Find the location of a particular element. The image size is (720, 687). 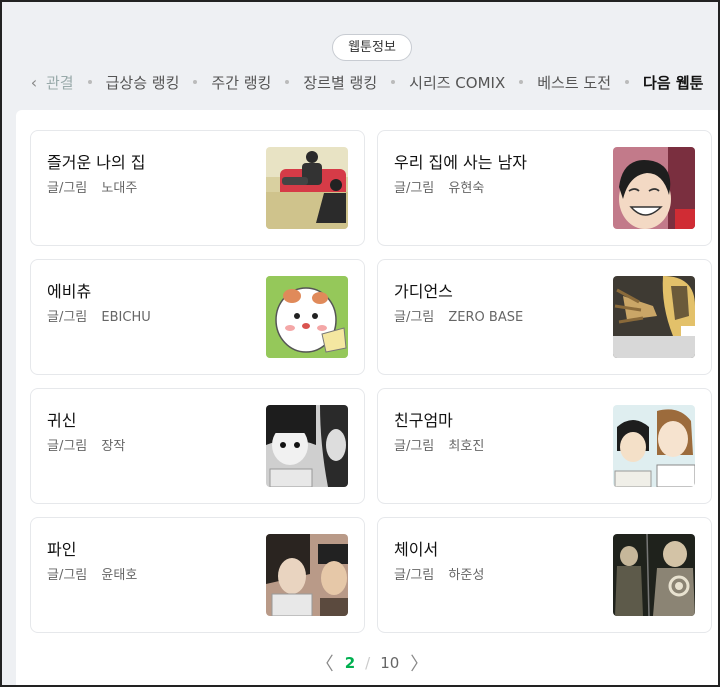

tab-item: 장르별 랭킹 is located at coordinates (340, 82).